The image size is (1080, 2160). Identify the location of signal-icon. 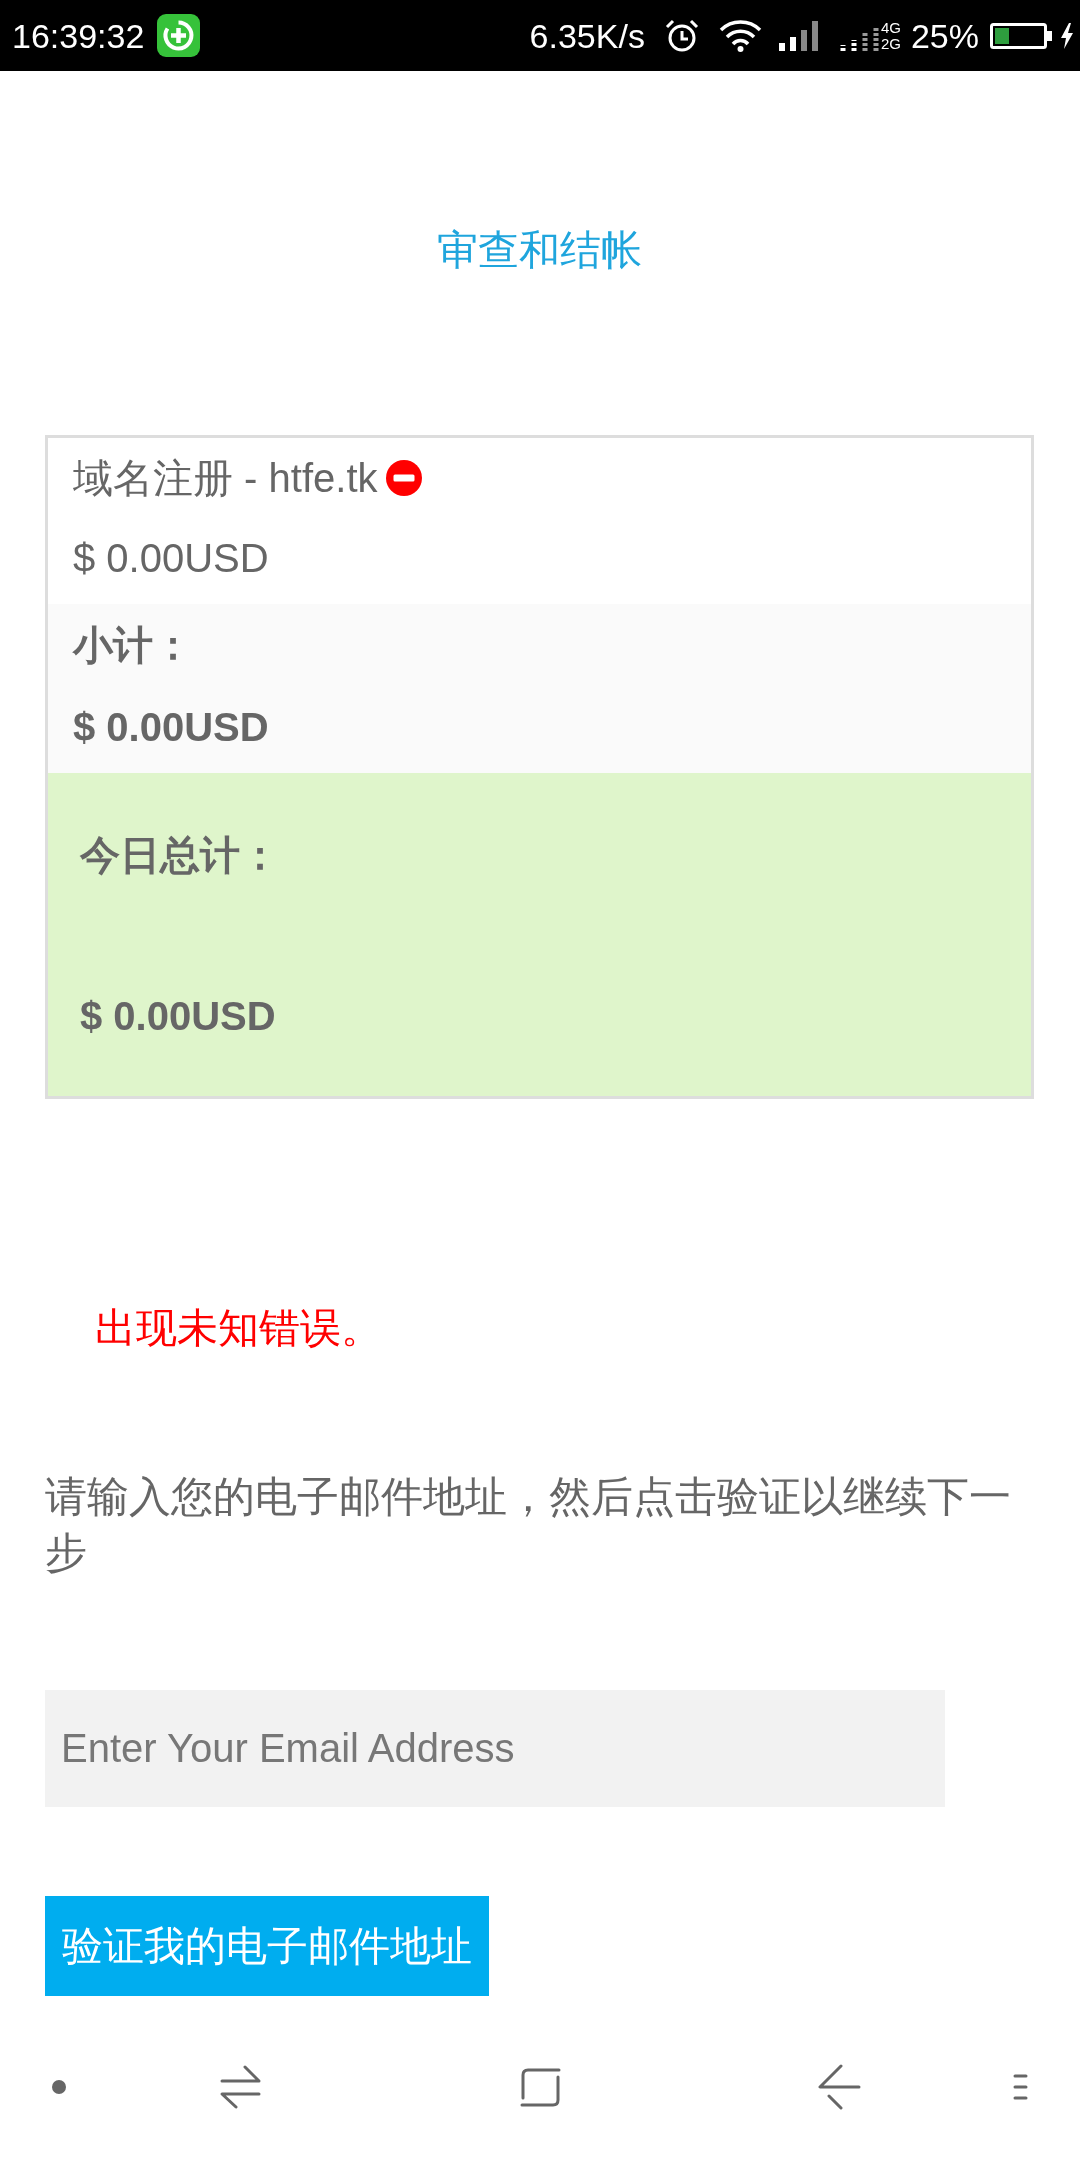
(798, 35).